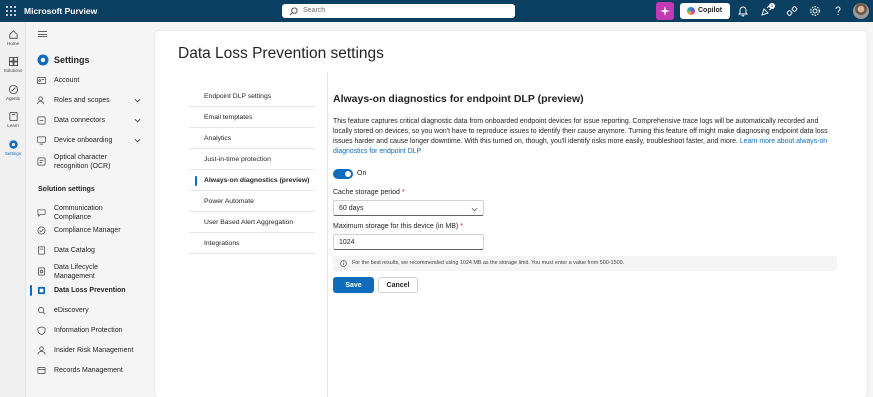 This screenshot has height=397, width=873. I want to click on toggle-state-label: On, so click(362, 173).